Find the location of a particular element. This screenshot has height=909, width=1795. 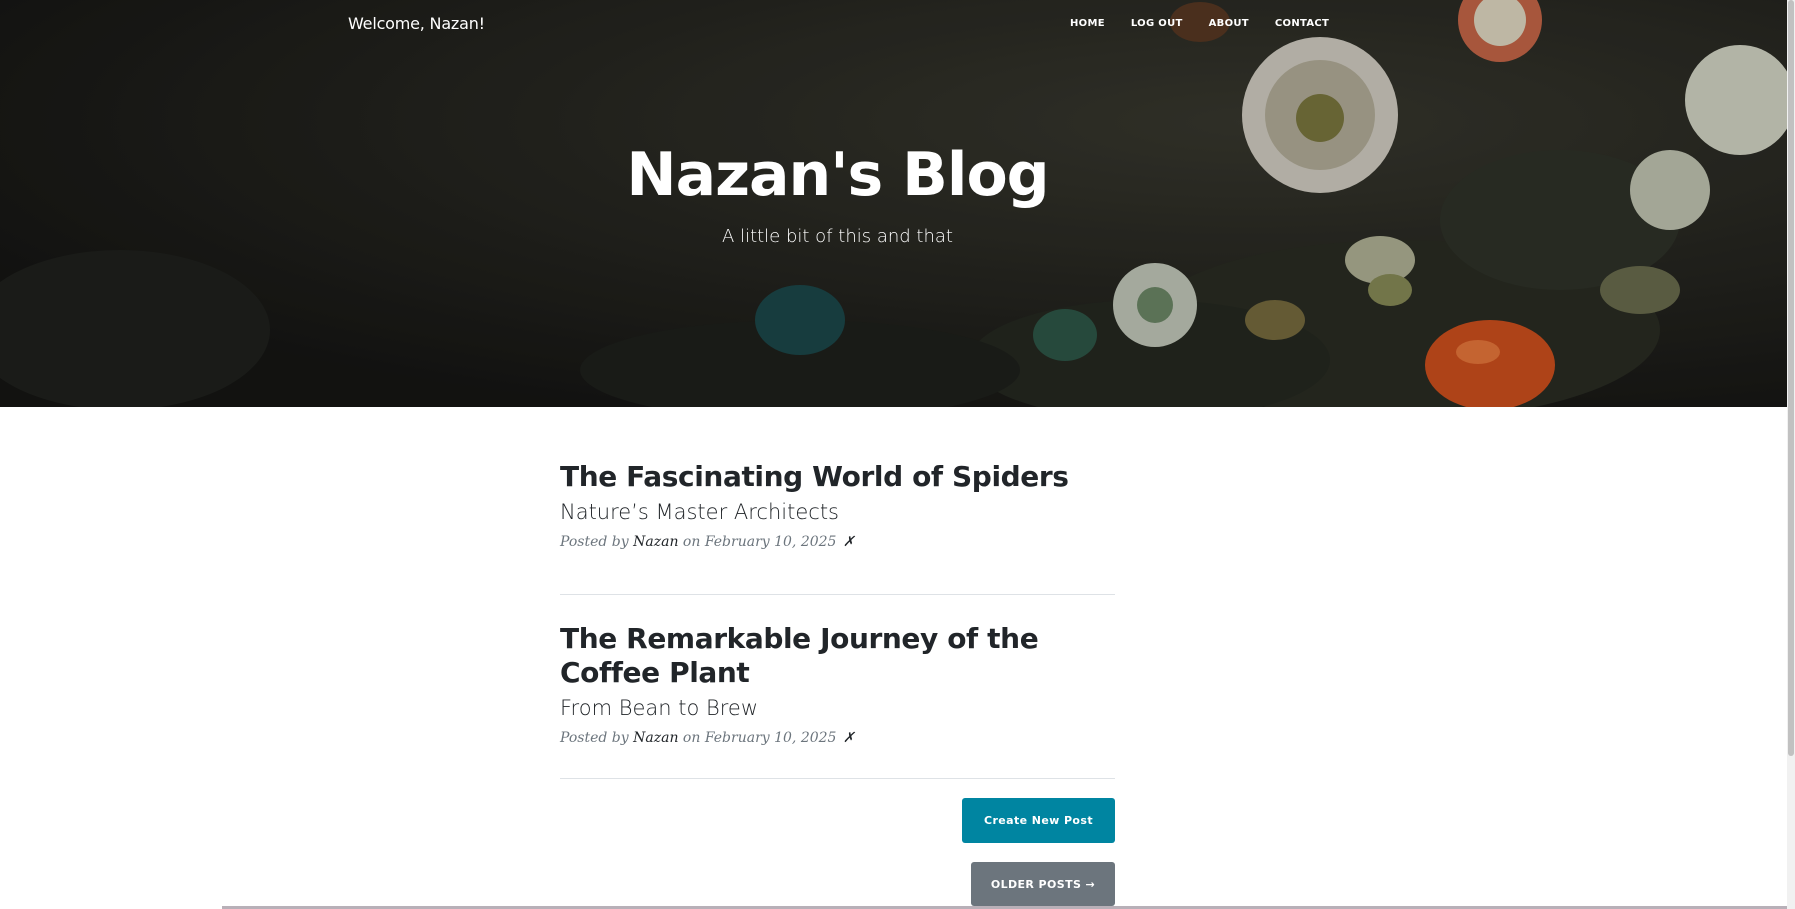

scrollbar-thumb is located at coordinates (1791, 378).